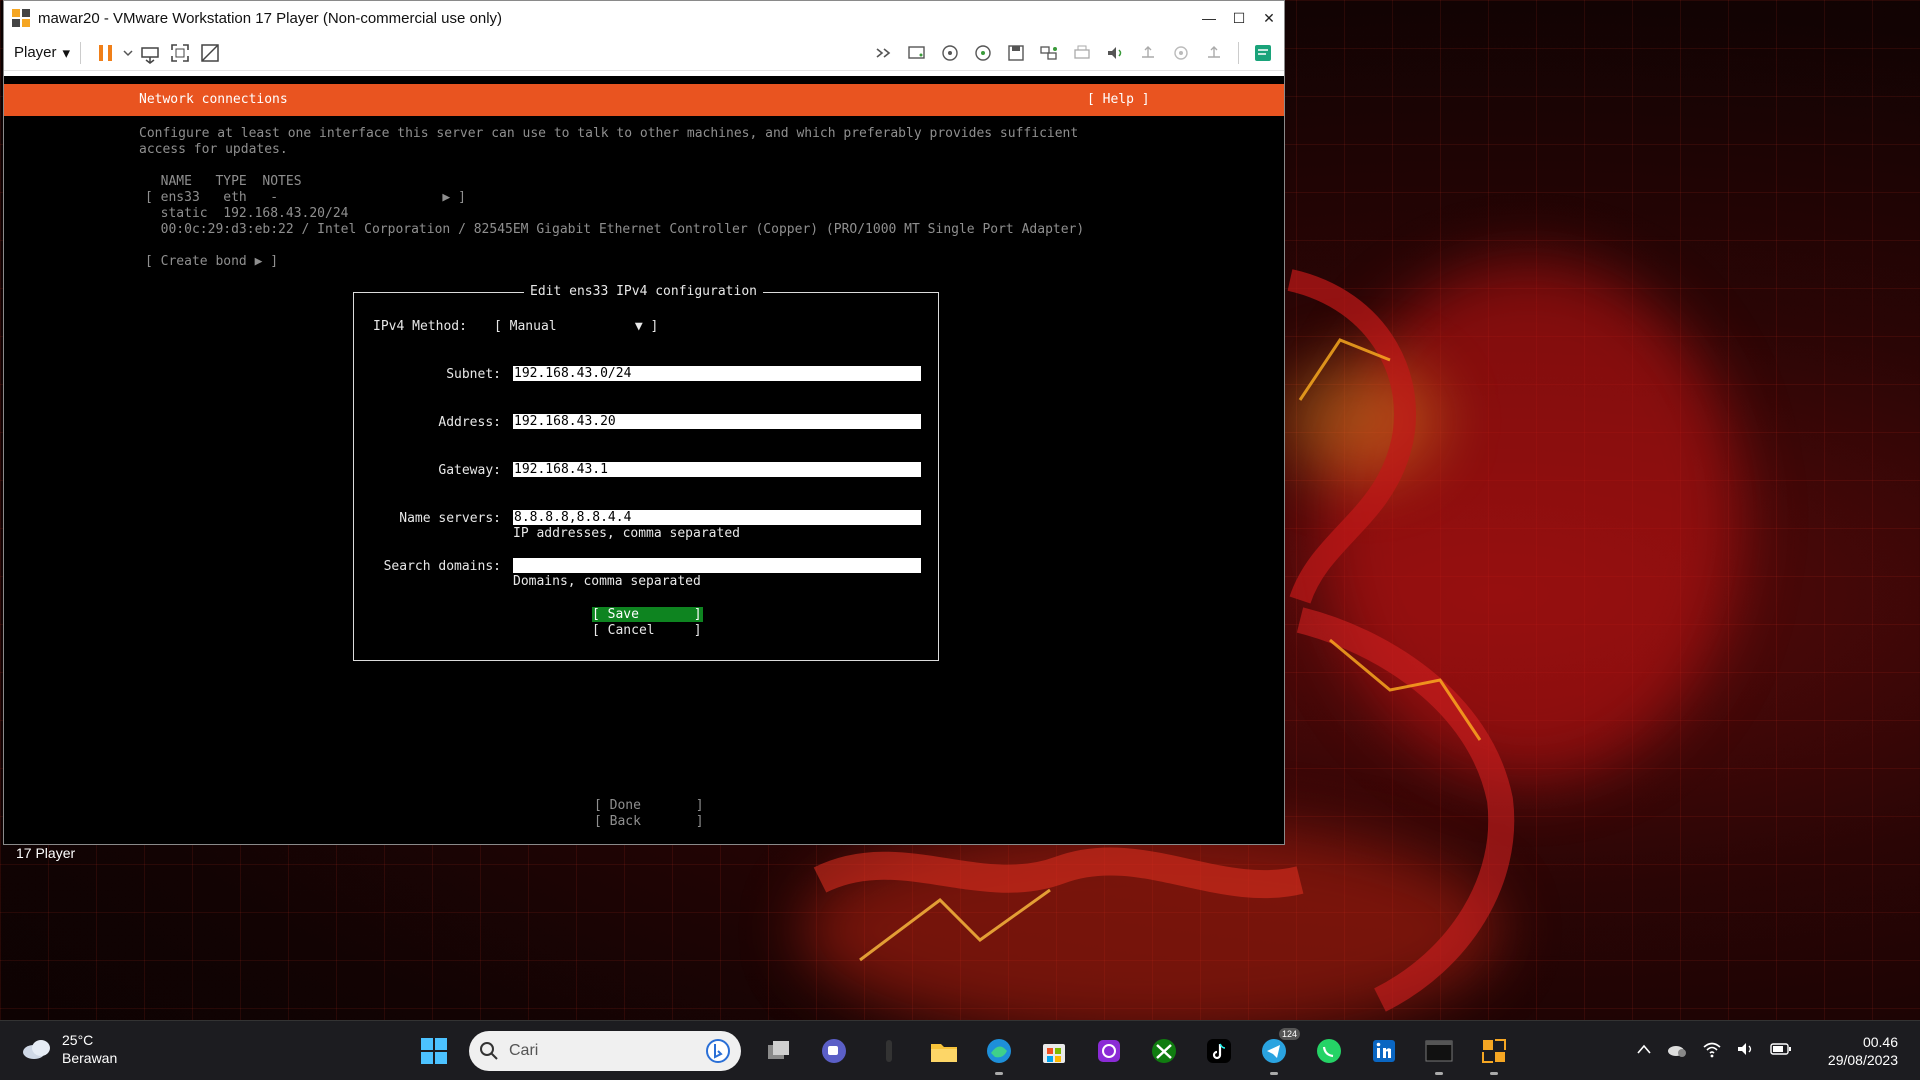 This screenshot has width=1920, height=1080. I want to click on minimize-button: —, so click(1209, 18).